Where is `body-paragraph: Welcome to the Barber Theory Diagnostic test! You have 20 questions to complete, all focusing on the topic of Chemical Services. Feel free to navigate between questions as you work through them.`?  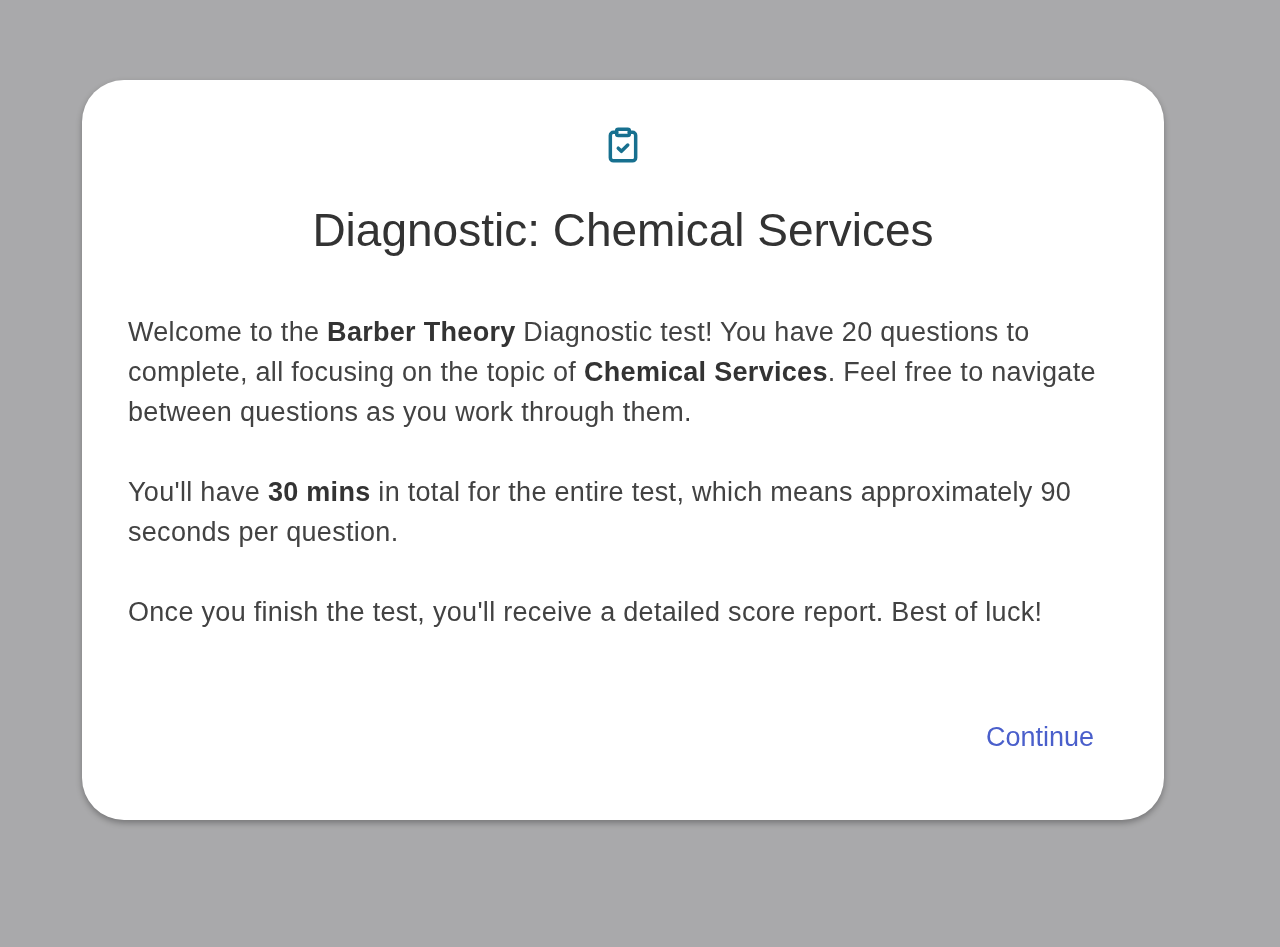
body-paragraph: Welcome to the Barber Theory Diagnostic test! You have 20 questions to complete, all focusing on the topic of Chemical Services. Feel free to navigate between questions as you work through them. is located at coordinates (612, 372).